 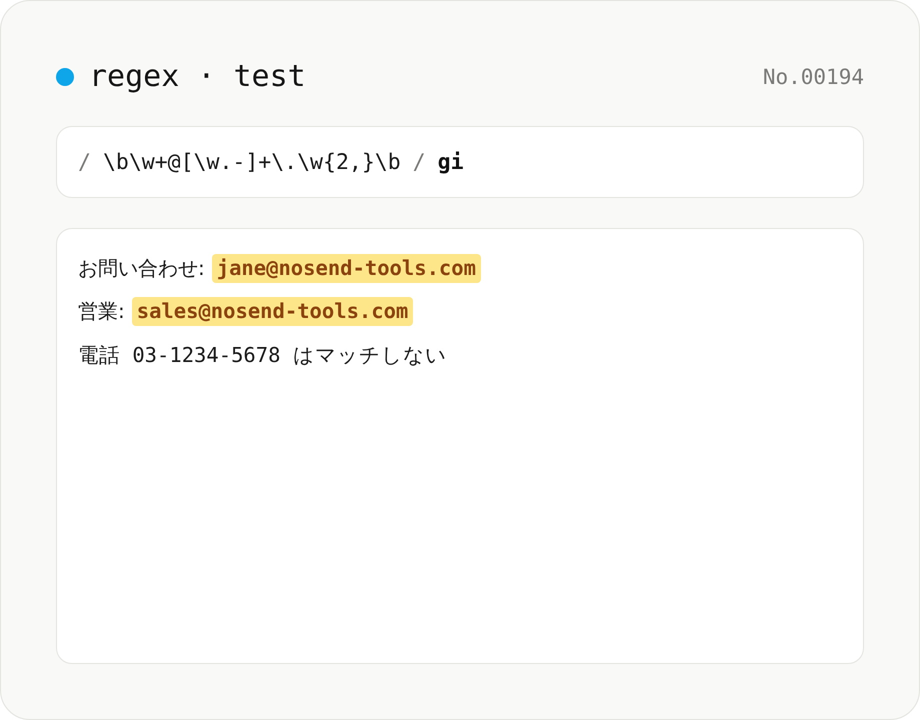 I want to click on line-label: お問い合わせ:, so click(x=141, y=268).